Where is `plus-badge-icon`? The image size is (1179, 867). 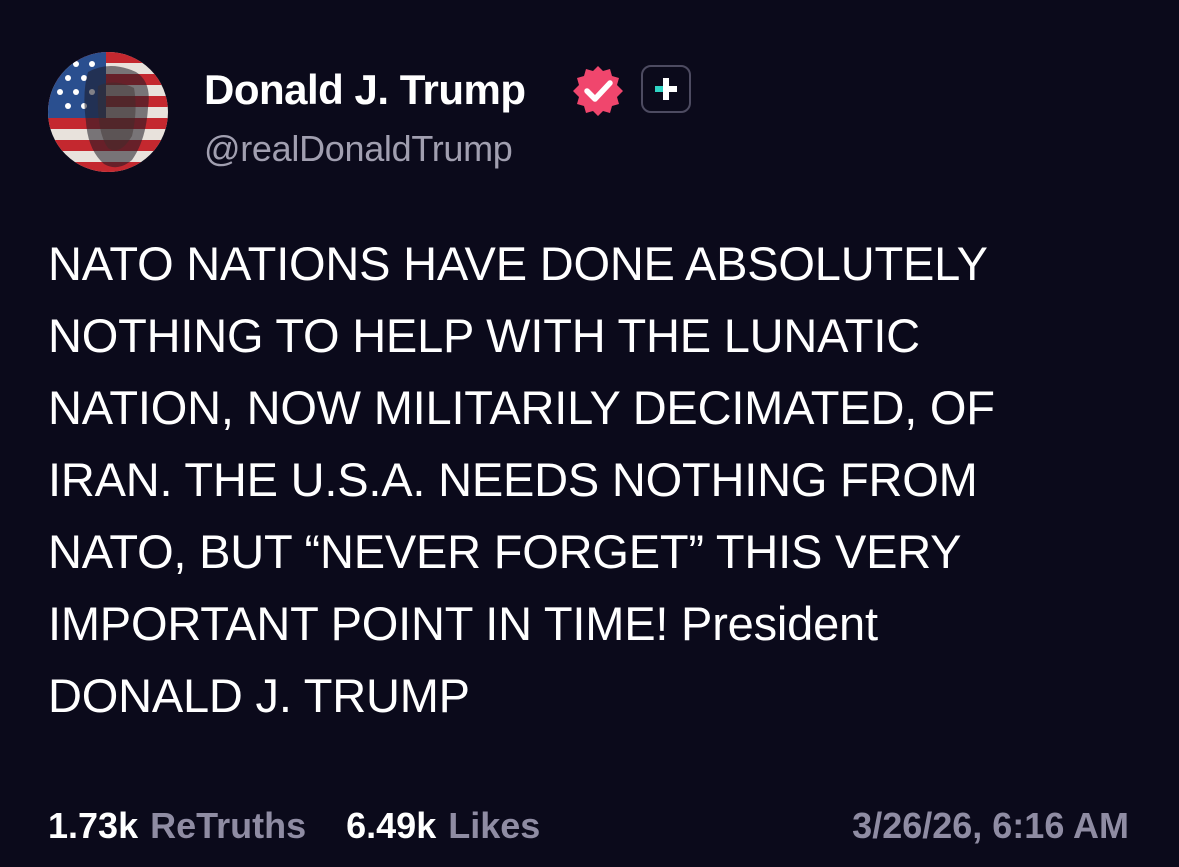 plus-badge-icon is located at coordinates (666, 89).